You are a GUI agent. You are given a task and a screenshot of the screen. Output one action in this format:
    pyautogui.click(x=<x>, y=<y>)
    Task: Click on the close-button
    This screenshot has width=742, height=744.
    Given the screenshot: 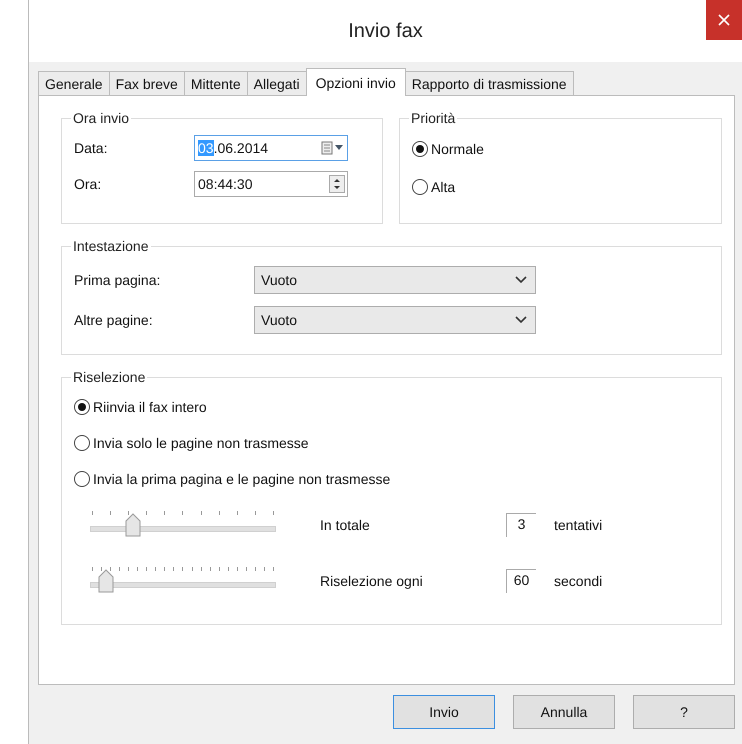 What is the action you would take?
    pyautogui.click(x=724, y=20)
    